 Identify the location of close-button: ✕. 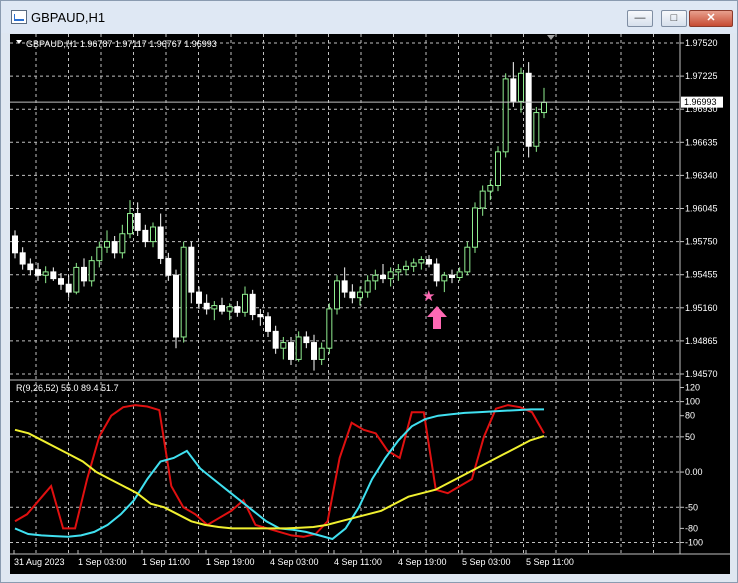
(711, 18).